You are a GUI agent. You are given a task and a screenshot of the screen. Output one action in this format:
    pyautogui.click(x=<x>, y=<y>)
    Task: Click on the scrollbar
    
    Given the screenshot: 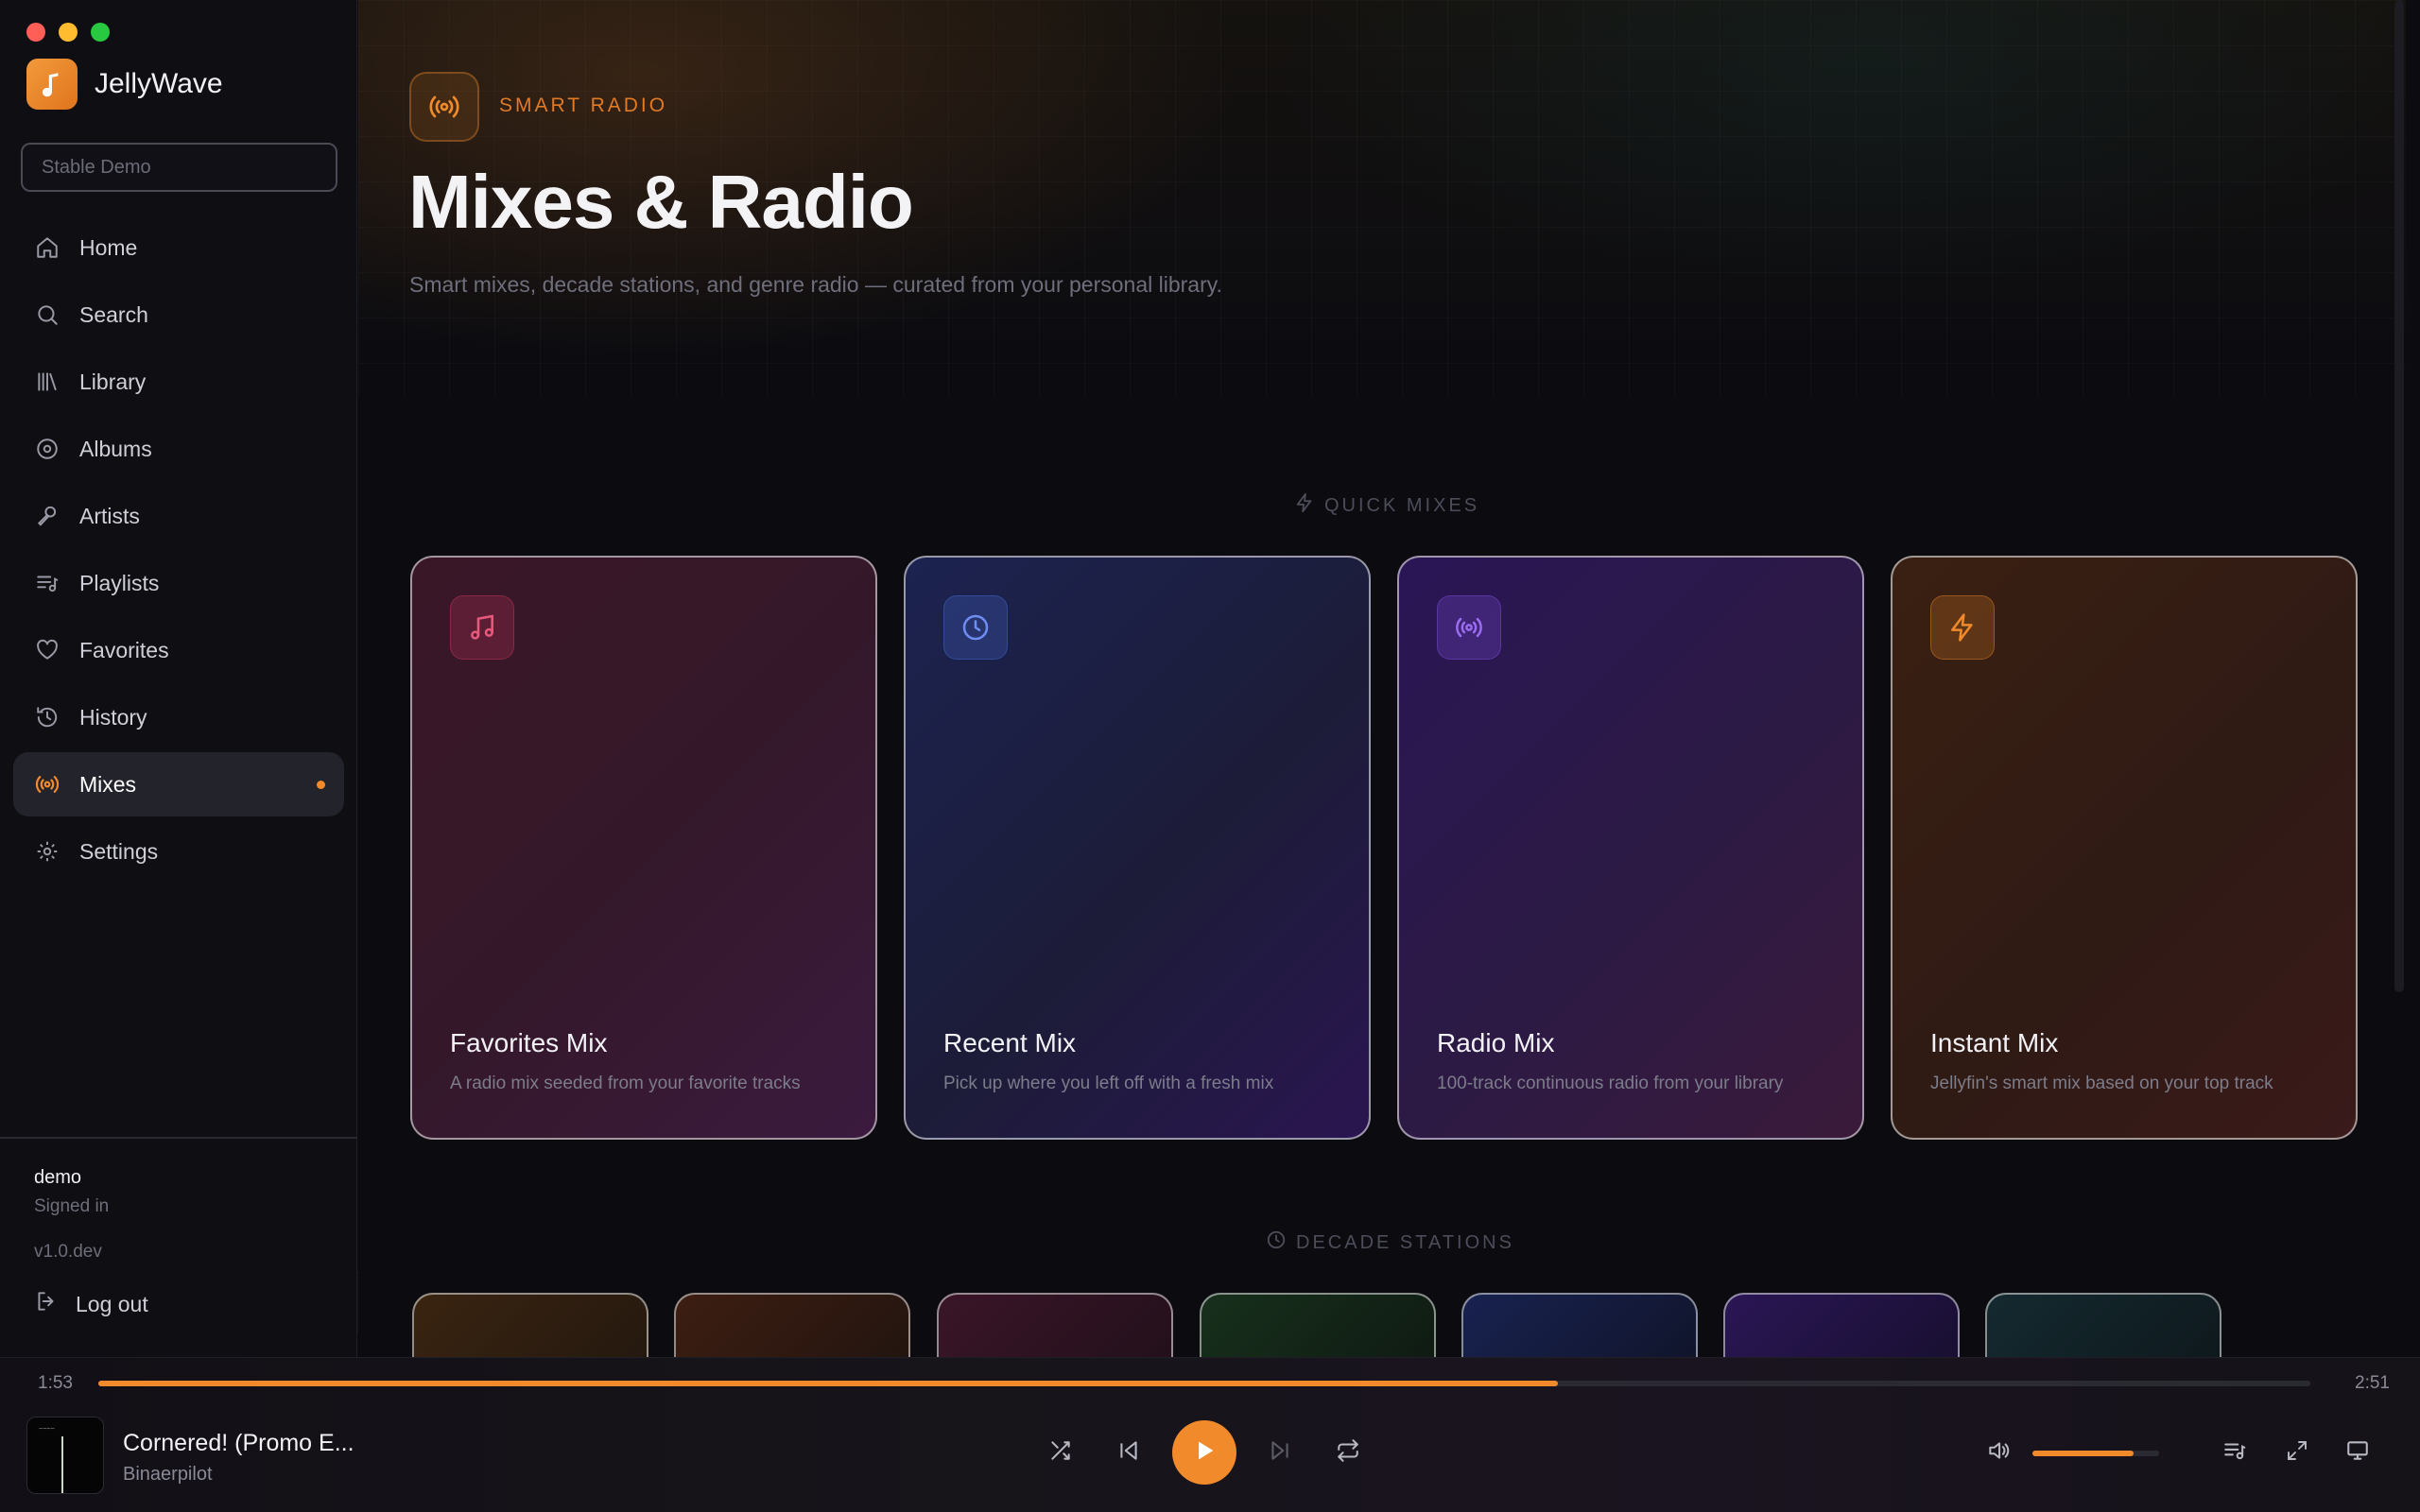 What is the action you would take?
    pyautogui.click(x=2399, y=496)
    